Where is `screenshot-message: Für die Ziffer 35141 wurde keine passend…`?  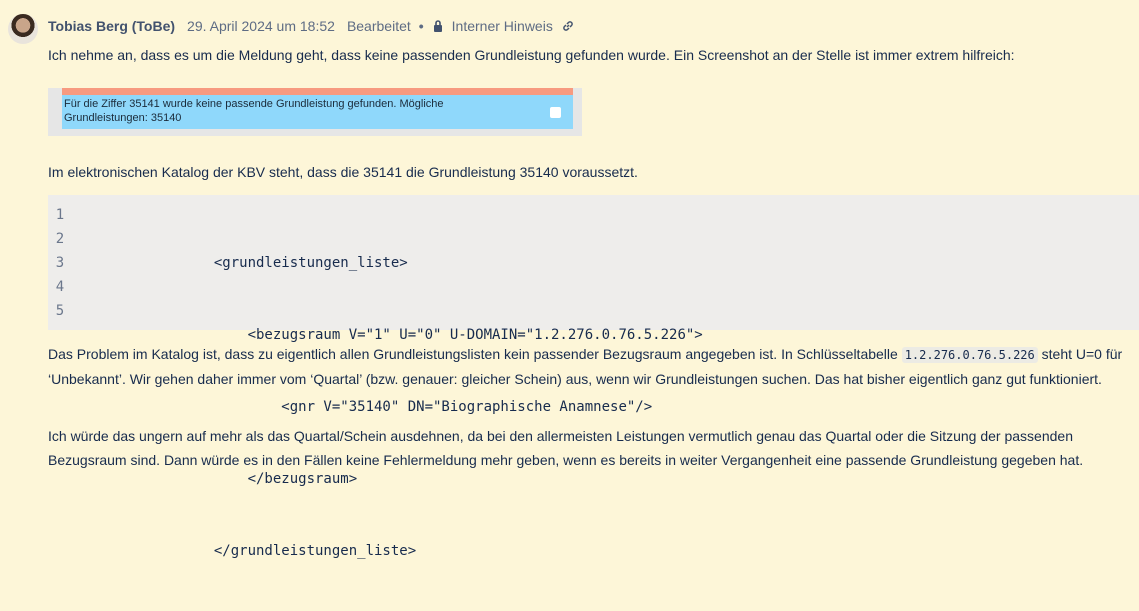 screenshot-message: Für die Ziffer 35141 wurde keine passend… is located at coordinates (317, 112).